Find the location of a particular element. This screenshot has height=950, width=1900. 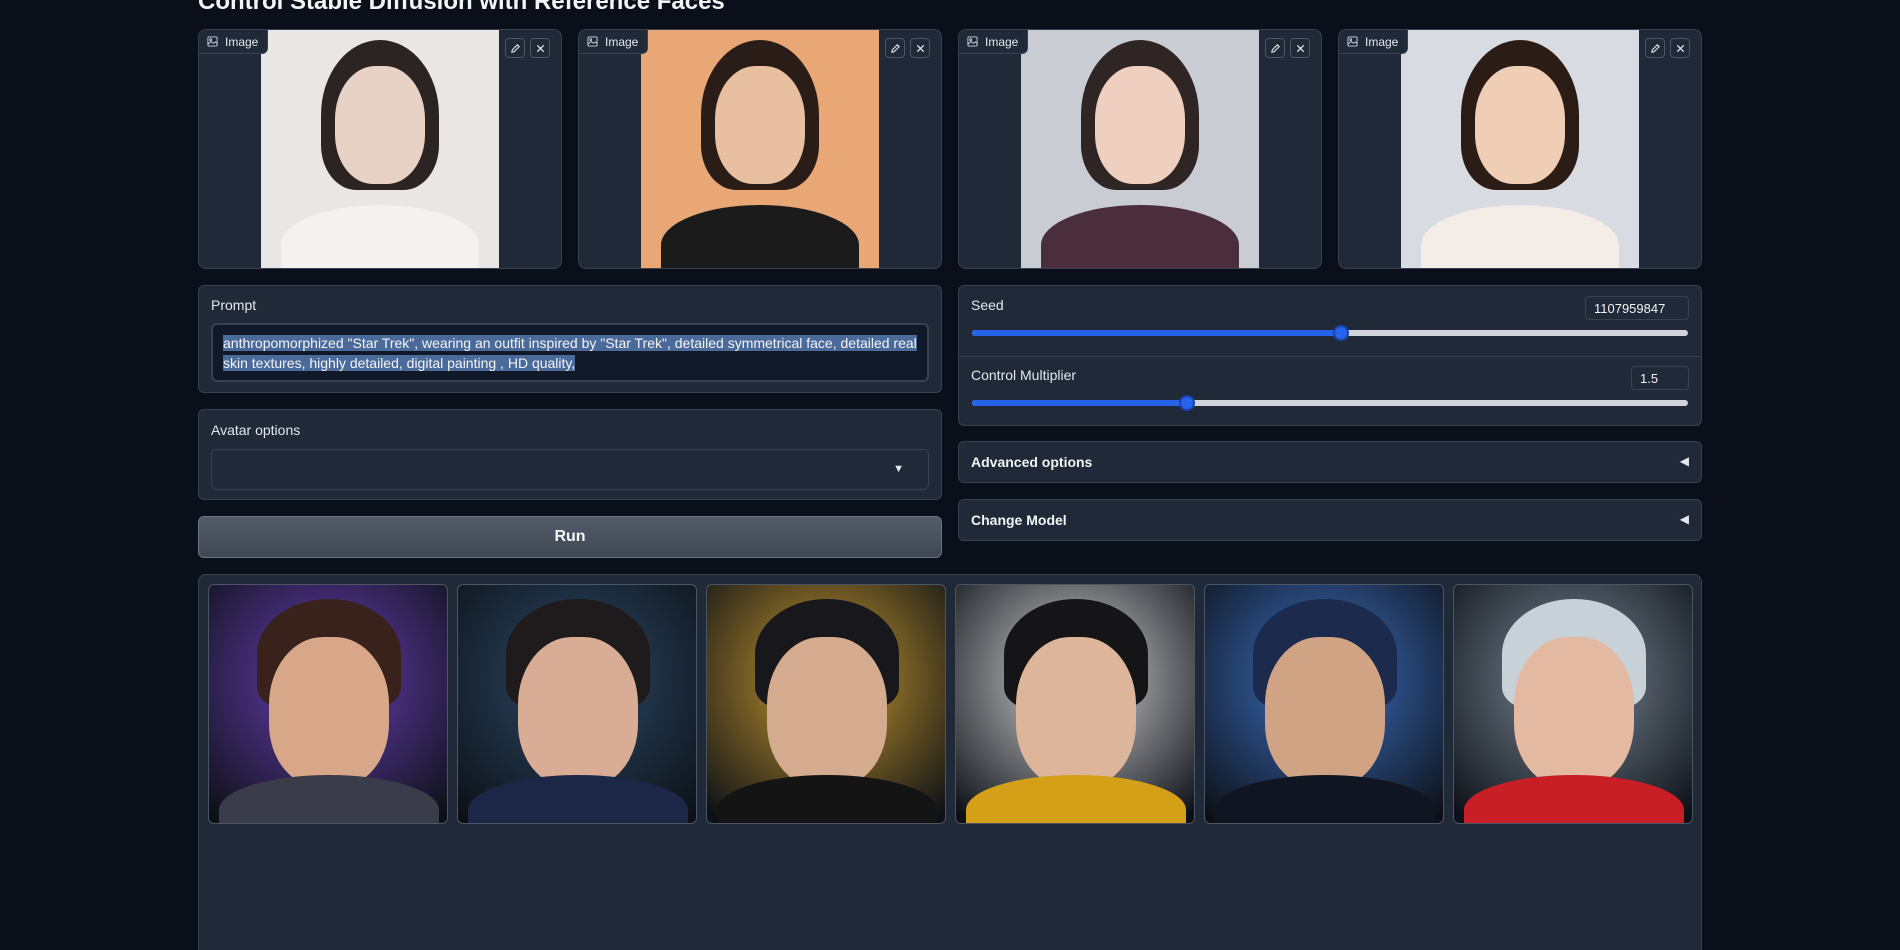

seed-slider is located at coordinates (1330, 333).